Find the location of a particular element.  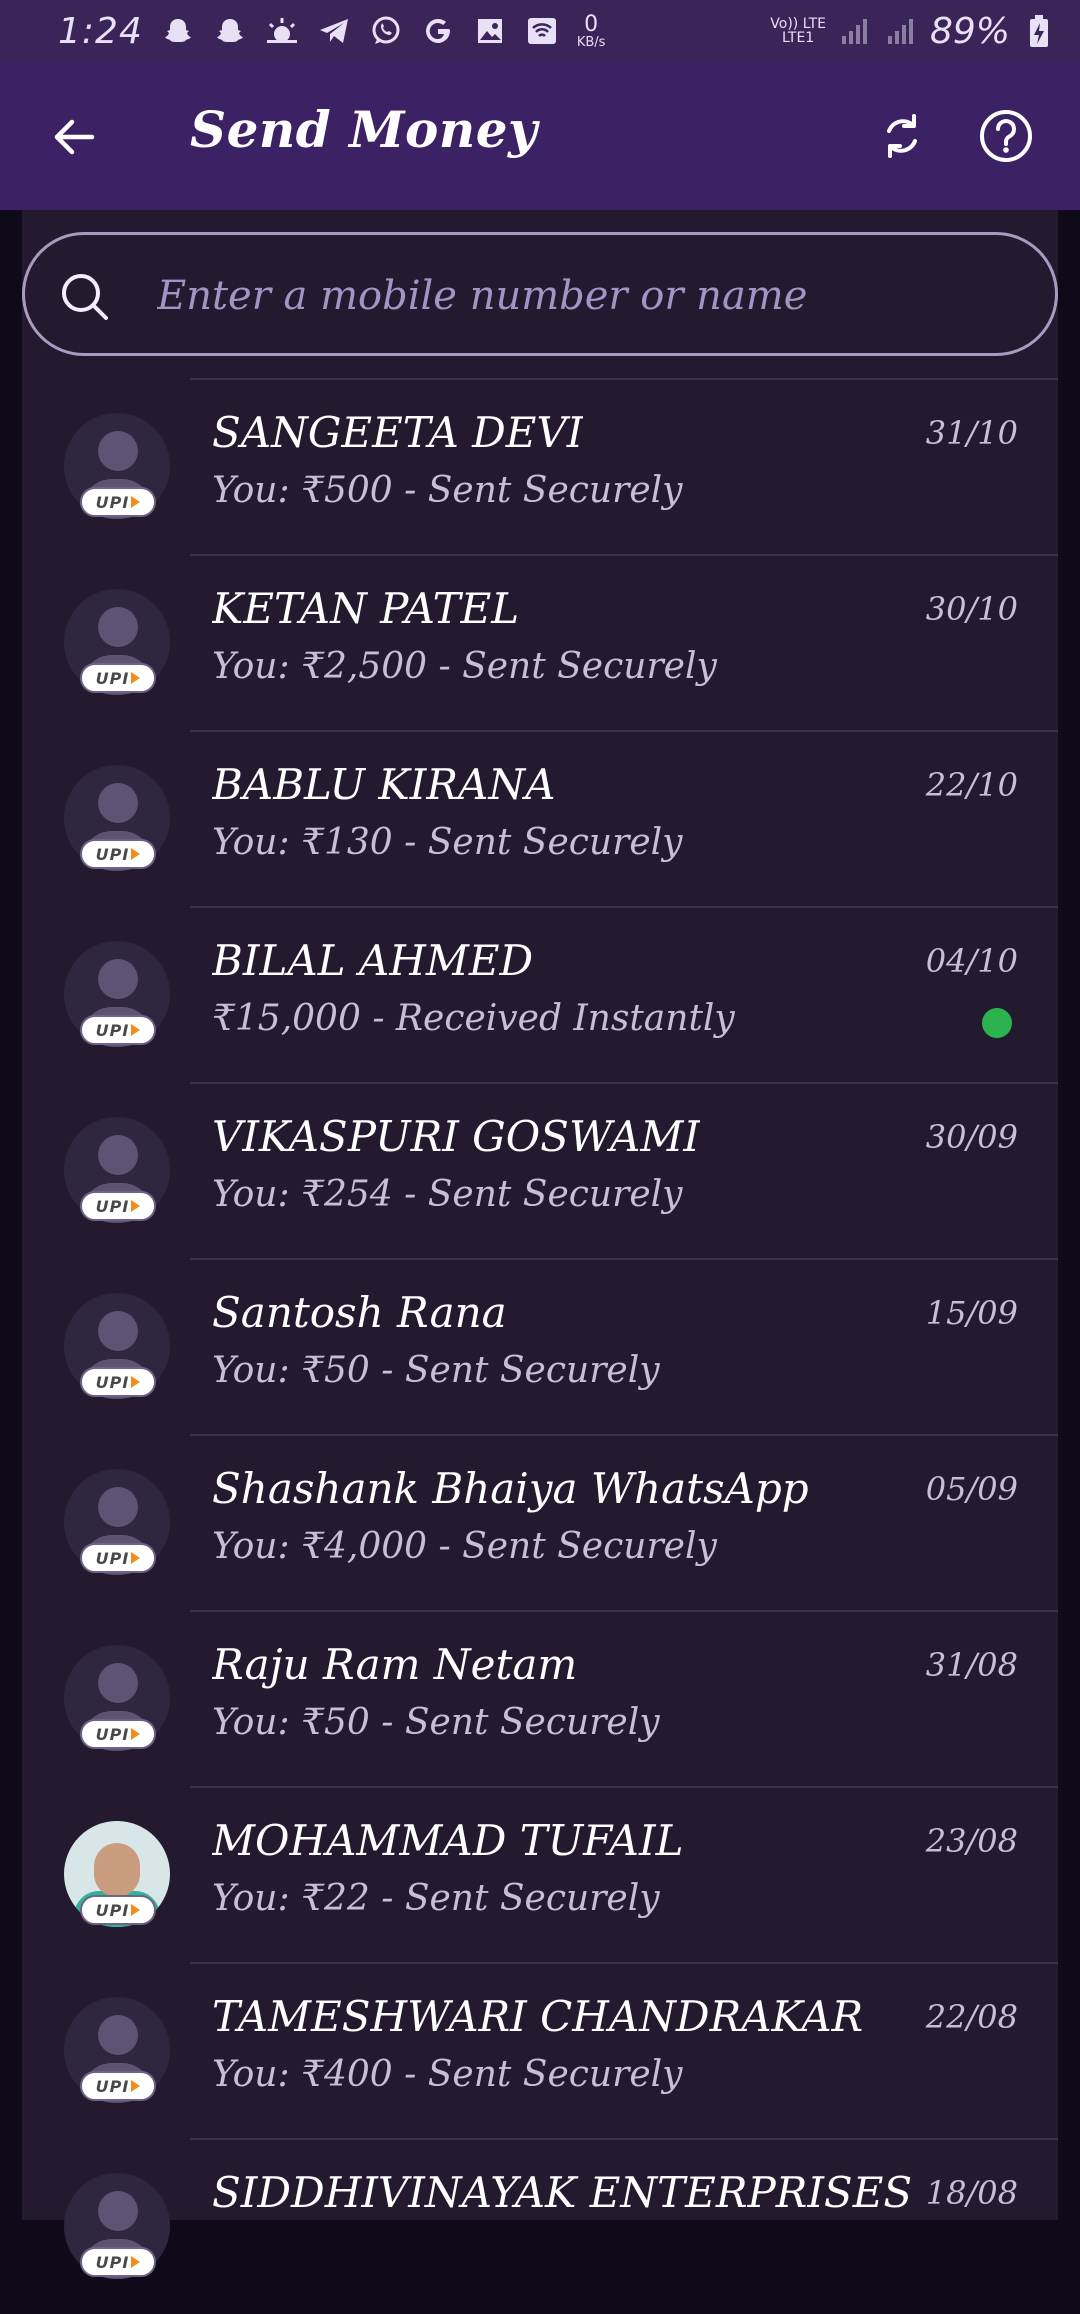

contact-name: TAMESHWARI CHANDRAKAR is located at coordinates (538, 2016).